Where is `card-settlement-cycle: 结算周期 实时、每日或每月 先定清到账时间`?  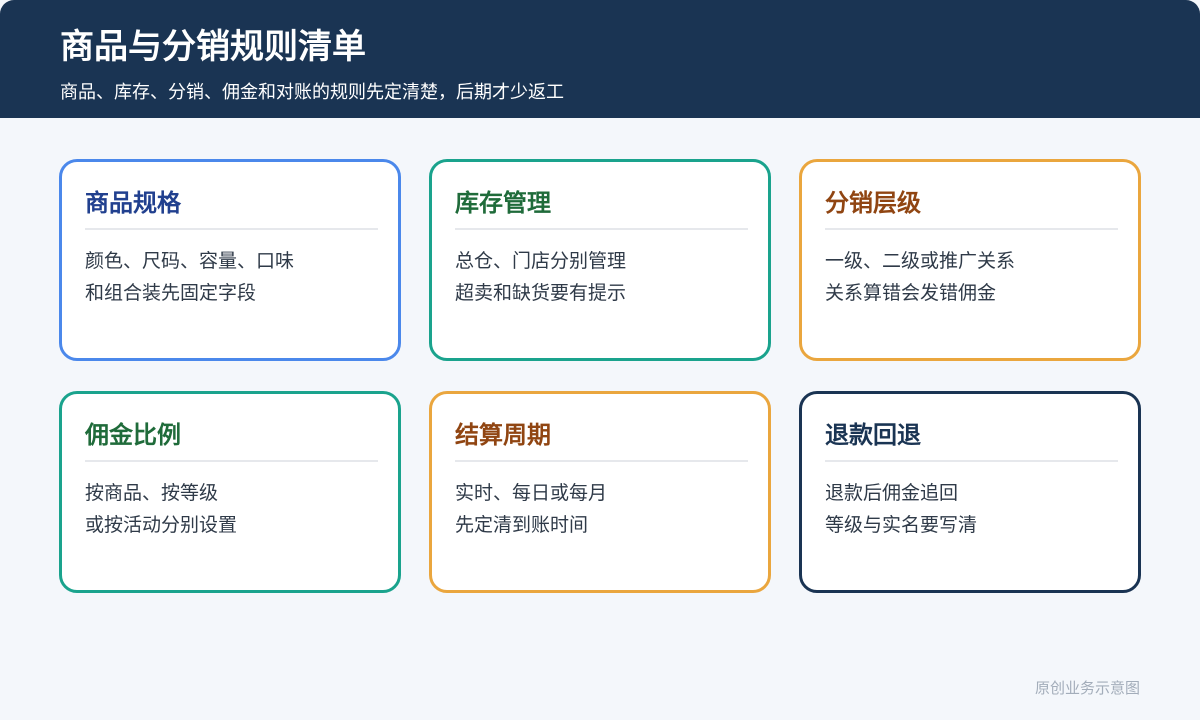 card-settlement-cycle: 结算周期 实时、每日或每月 先定清到账时间 is located at coordinates (600, 492).